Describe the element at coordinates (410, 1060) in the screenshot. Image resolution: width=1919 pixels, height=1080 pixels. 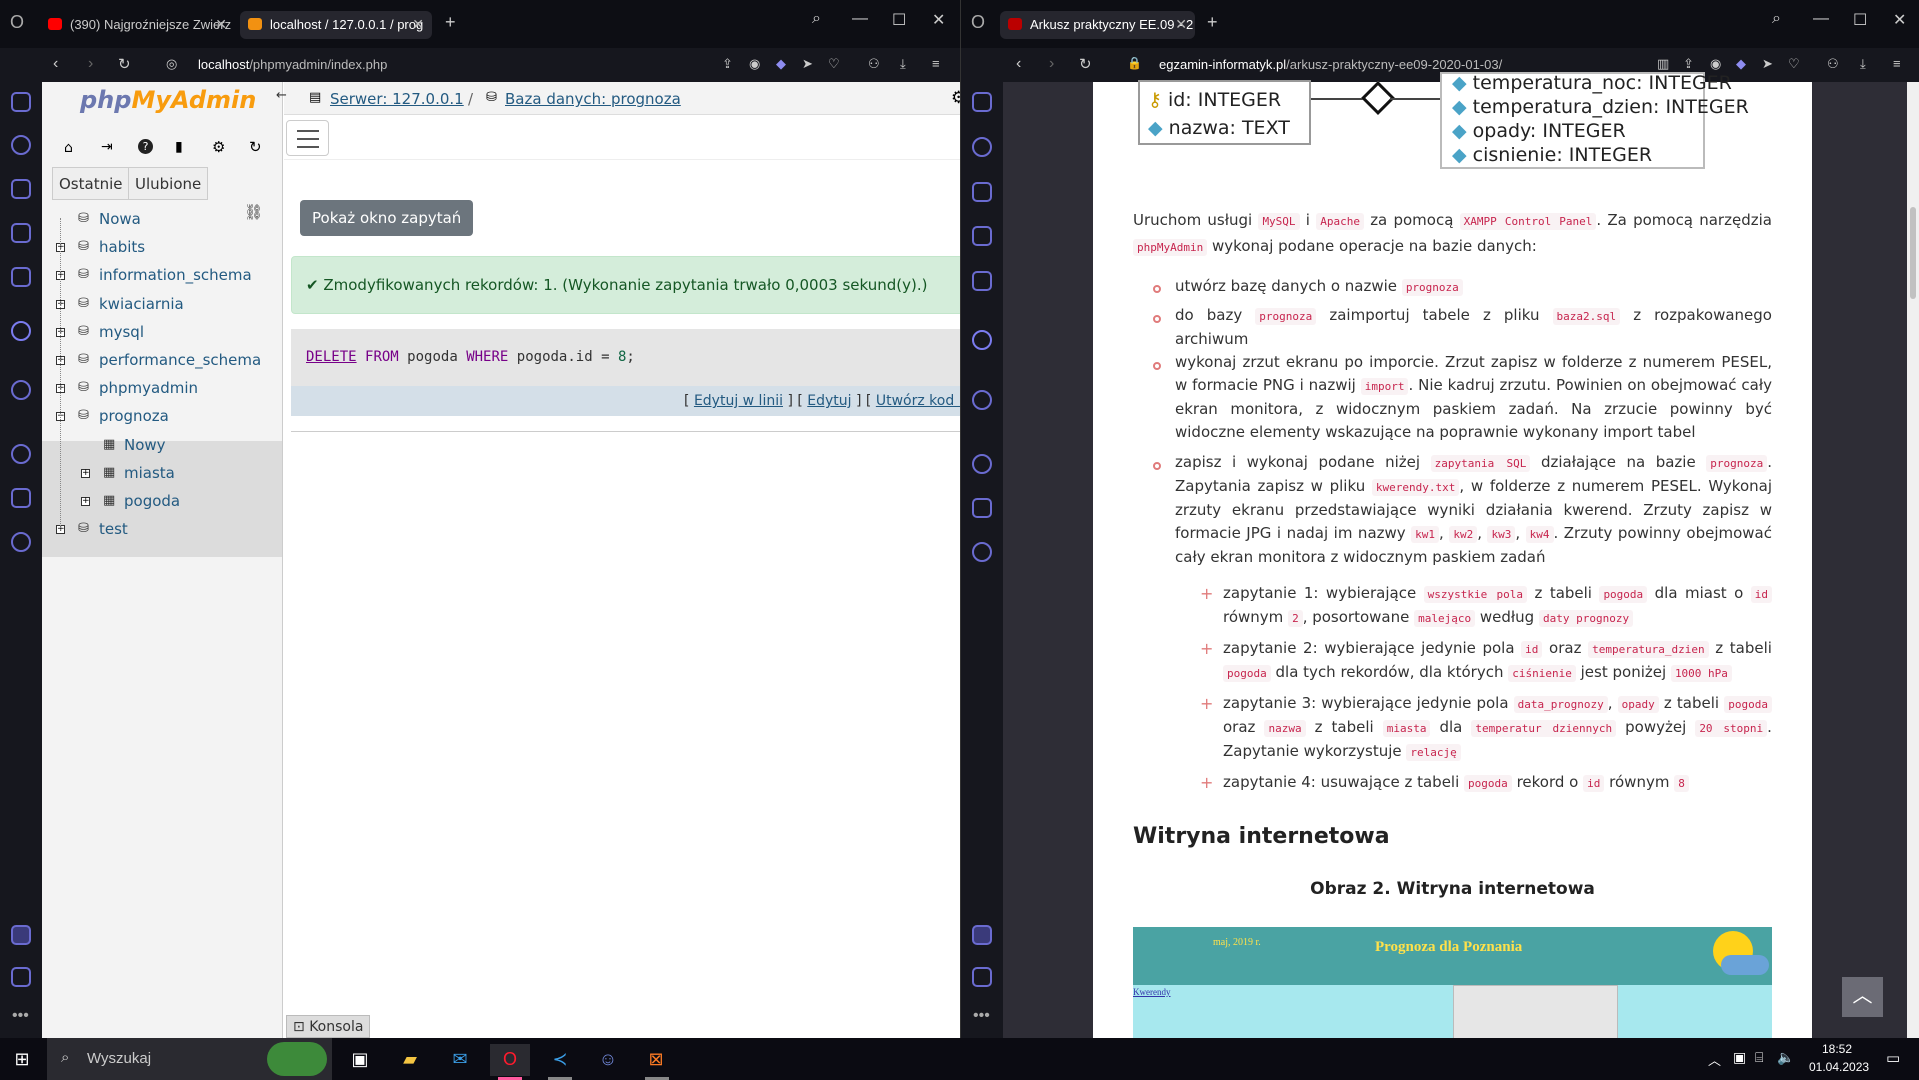
I see `file-explorer-icon: ▰` at that location.